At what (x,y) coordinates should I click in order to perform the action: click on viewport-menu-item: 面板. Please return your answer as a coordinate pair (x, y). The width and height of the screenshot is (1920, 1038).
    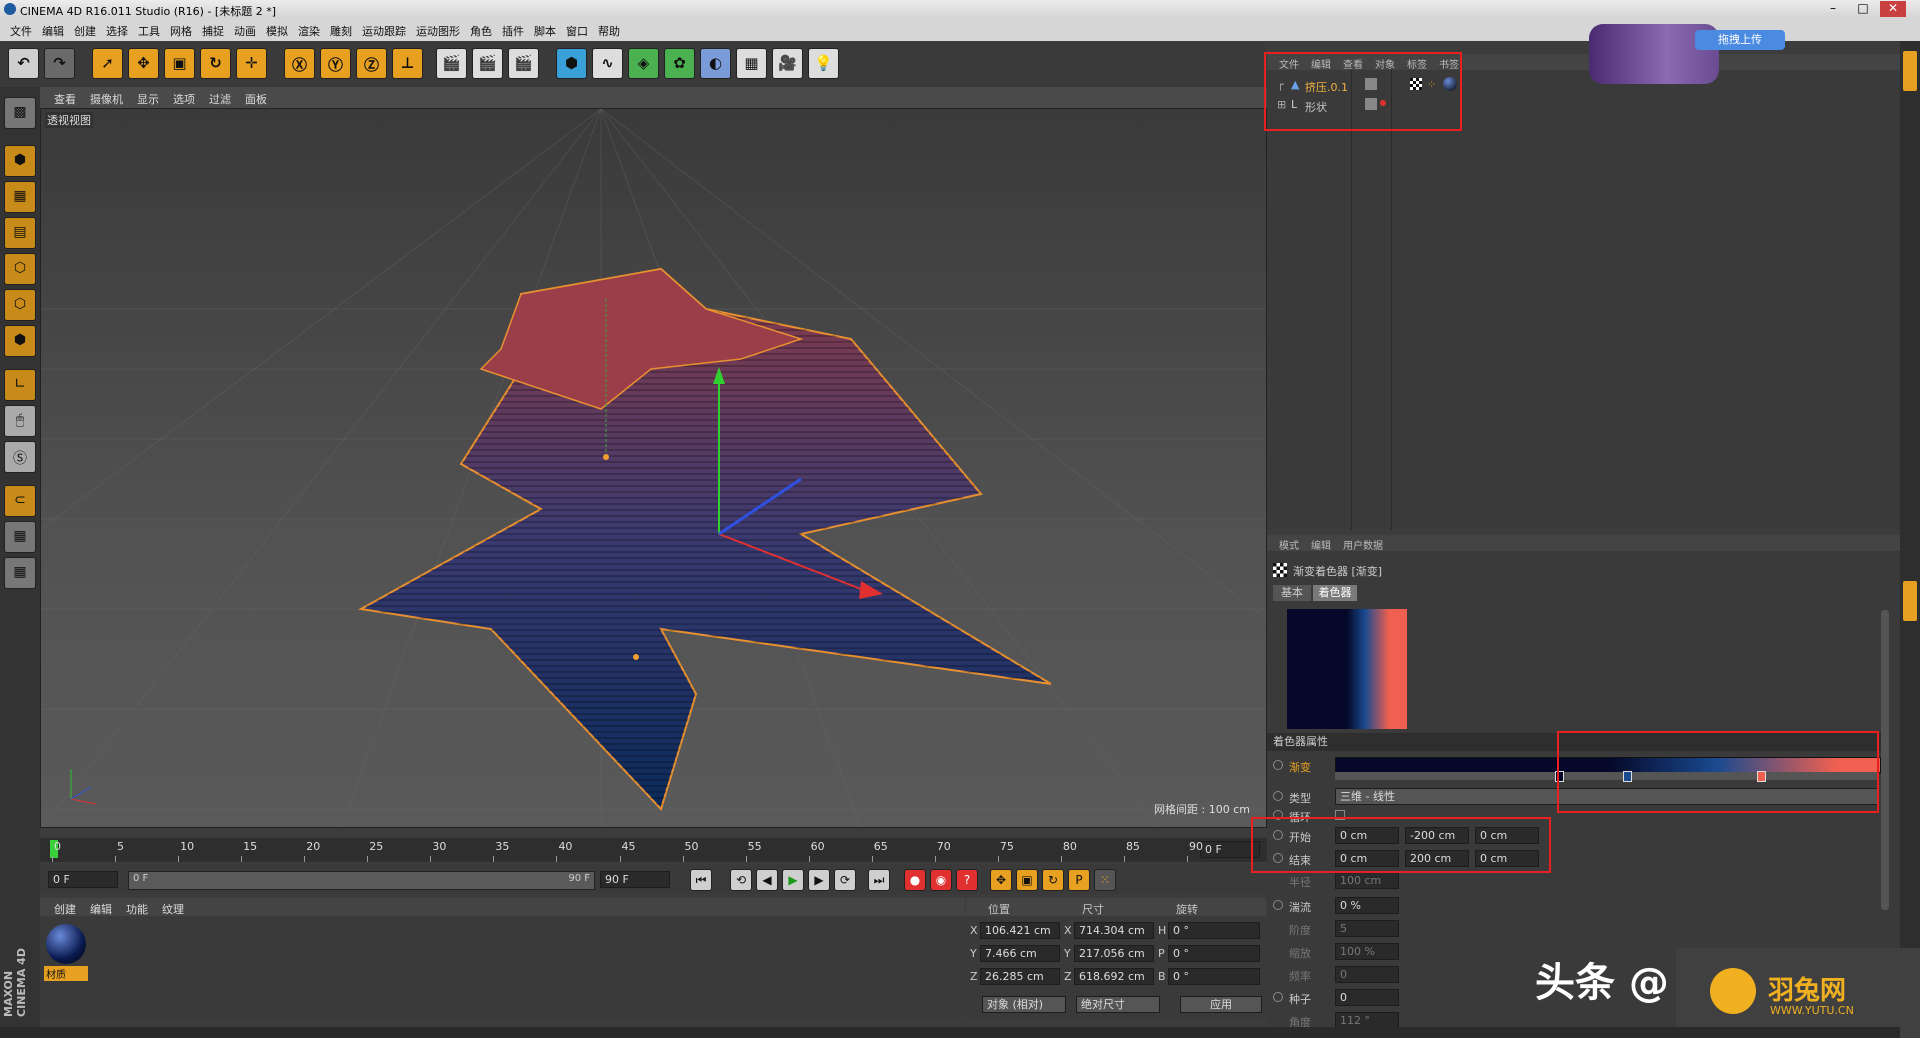
    Looking at the image, I should click on (256, 99).